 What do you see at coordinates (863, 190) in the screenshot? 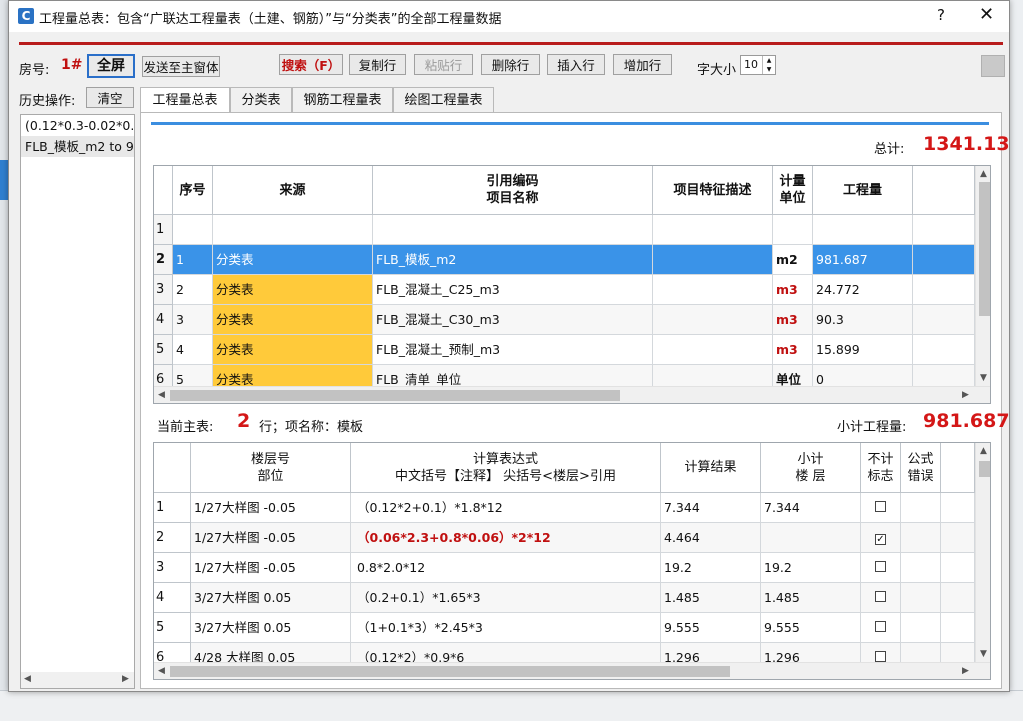
I see `header-quantity: 工程量` at bounding box center [863, 190].